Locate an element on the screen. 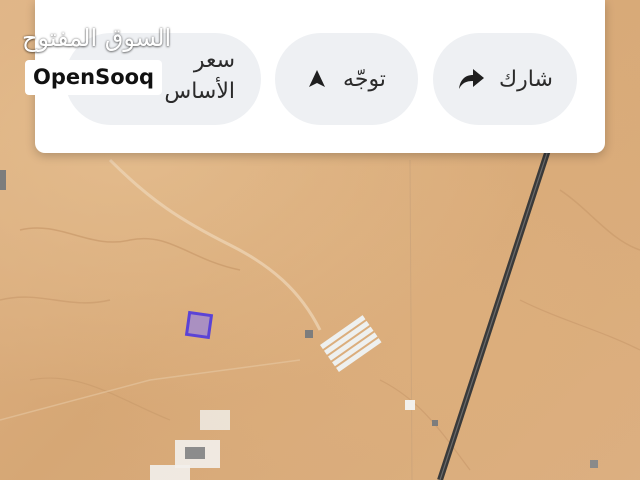 This screenshot has width=640, height=480. parcel-marker is located at coordinates (199, 325).